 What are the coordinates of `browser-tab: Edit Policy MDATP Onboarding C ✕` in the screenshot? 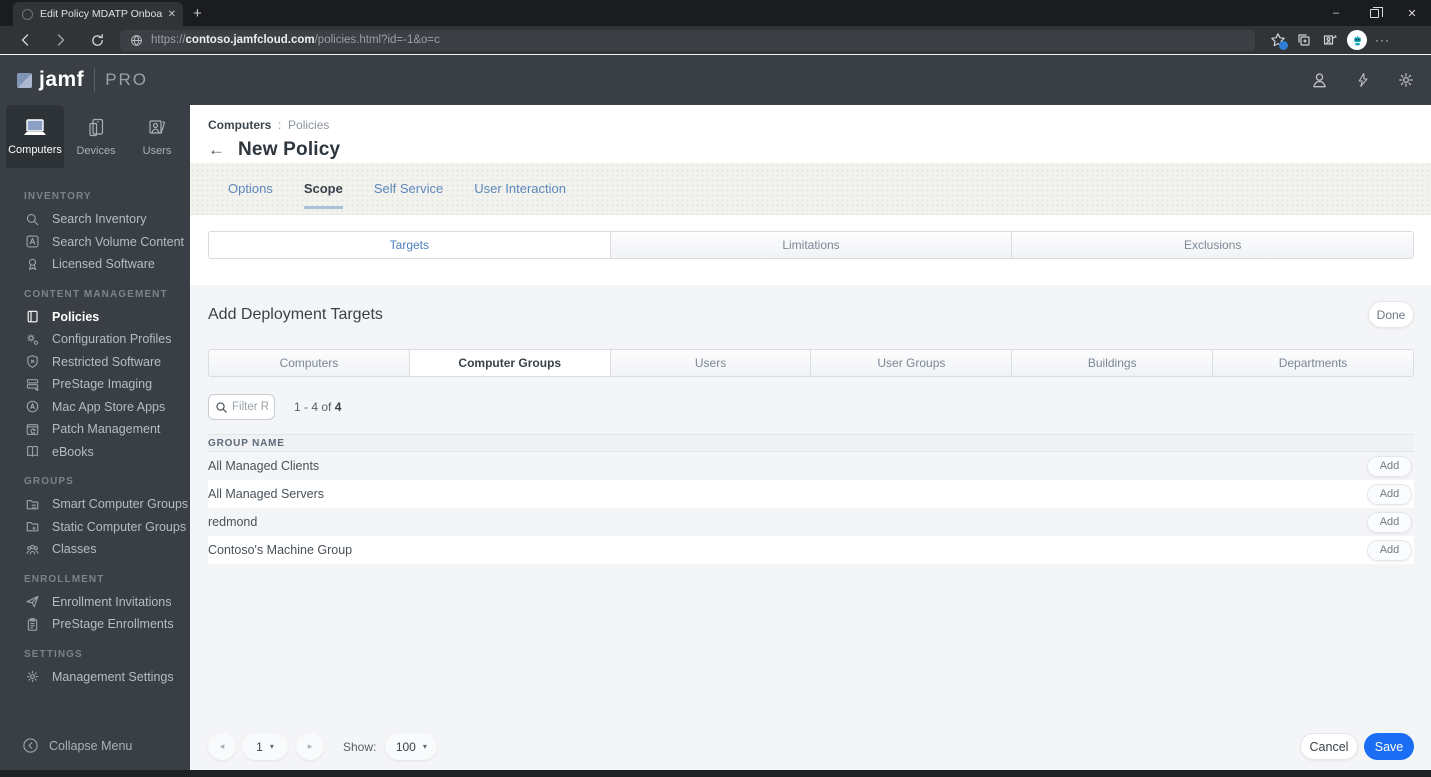 It's located at (98, 14).